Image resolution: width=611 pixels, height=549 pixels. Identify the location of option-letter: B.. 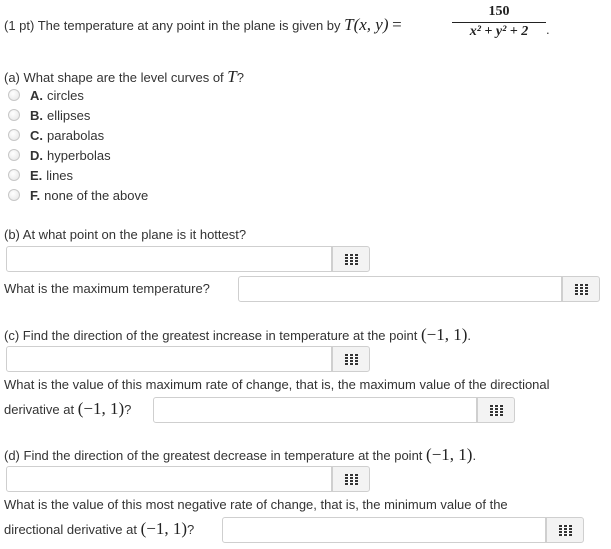
(36, 115).